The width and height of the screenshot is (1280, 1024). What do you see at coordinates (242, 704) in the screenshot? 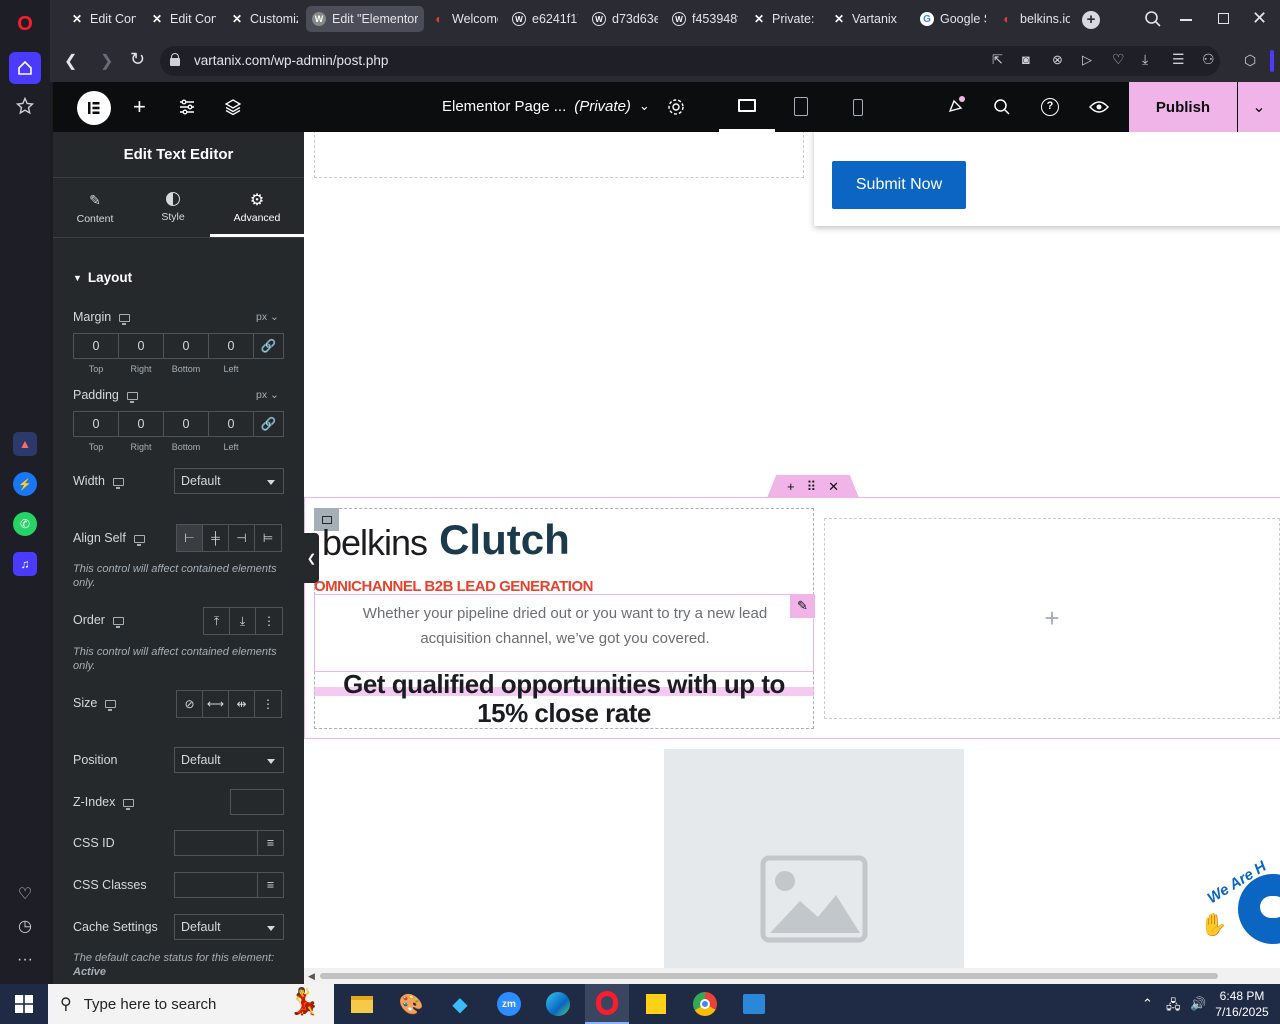
I see `size-shrink-icon: ⇹` at bounding box center [242, 704].